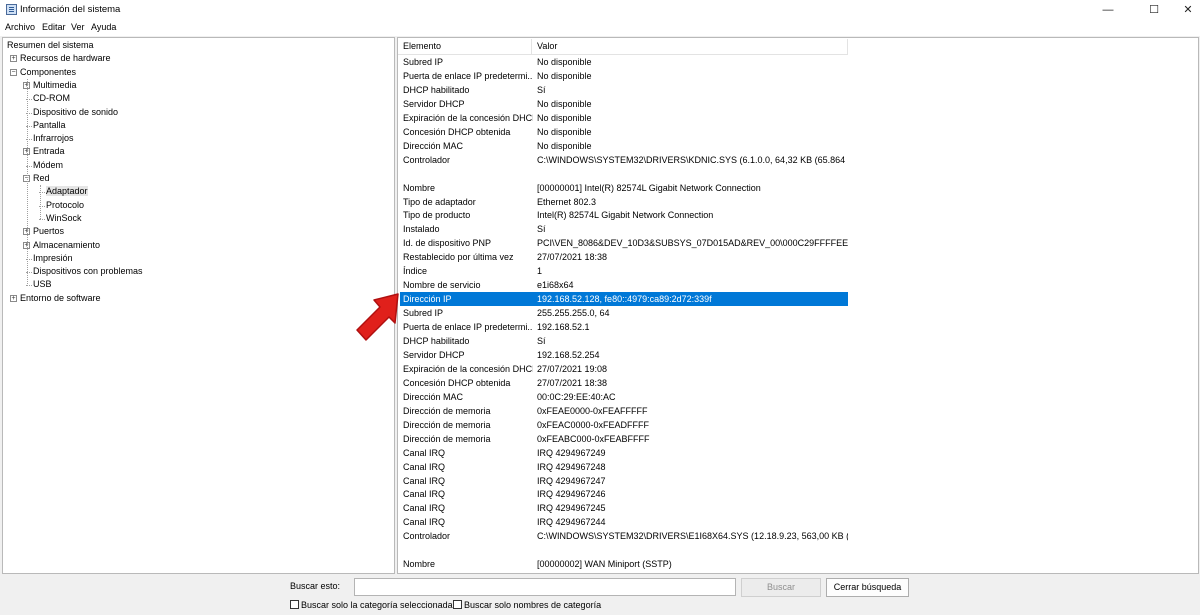 The height and width of the screenshot is (615, 1200). What do you see at coordinates (48, 231) in the screenshot?
I see `tree-item: Puertos` at bounding box center [48, 231].